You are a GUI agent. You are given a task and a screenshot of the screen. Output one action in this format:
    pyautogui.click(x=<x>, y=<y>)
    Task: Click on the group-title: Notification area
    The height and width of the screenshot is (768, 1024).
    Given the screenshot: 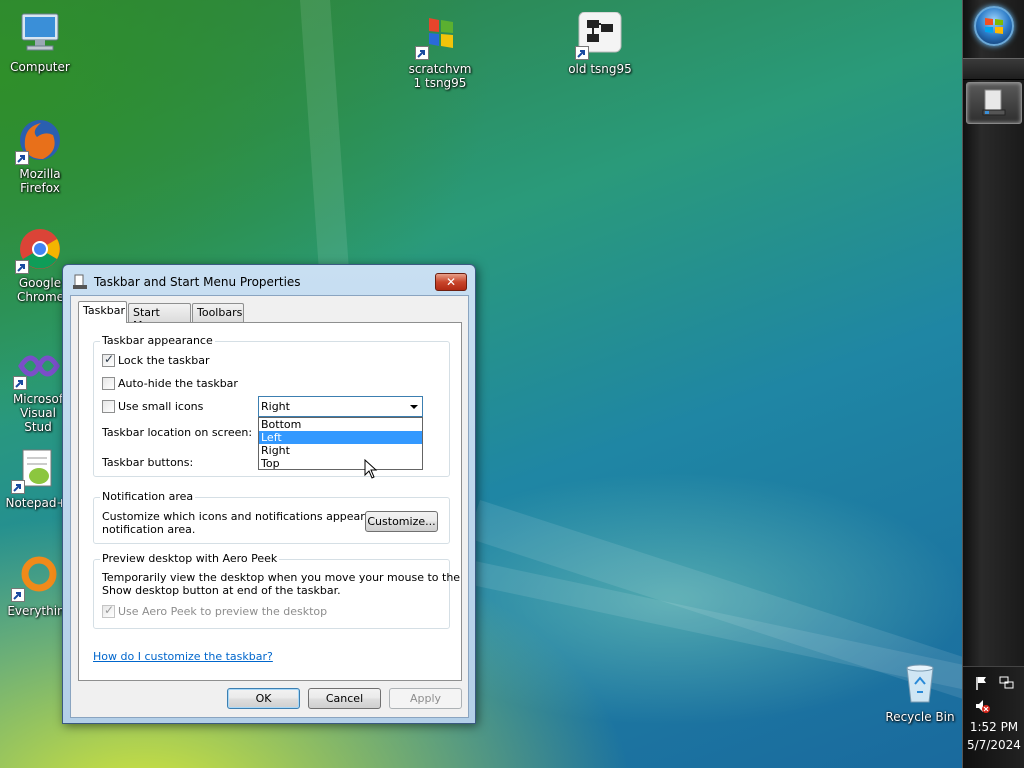 What is the action you would take?
    pyautogui.click(x=148, y=496)
    